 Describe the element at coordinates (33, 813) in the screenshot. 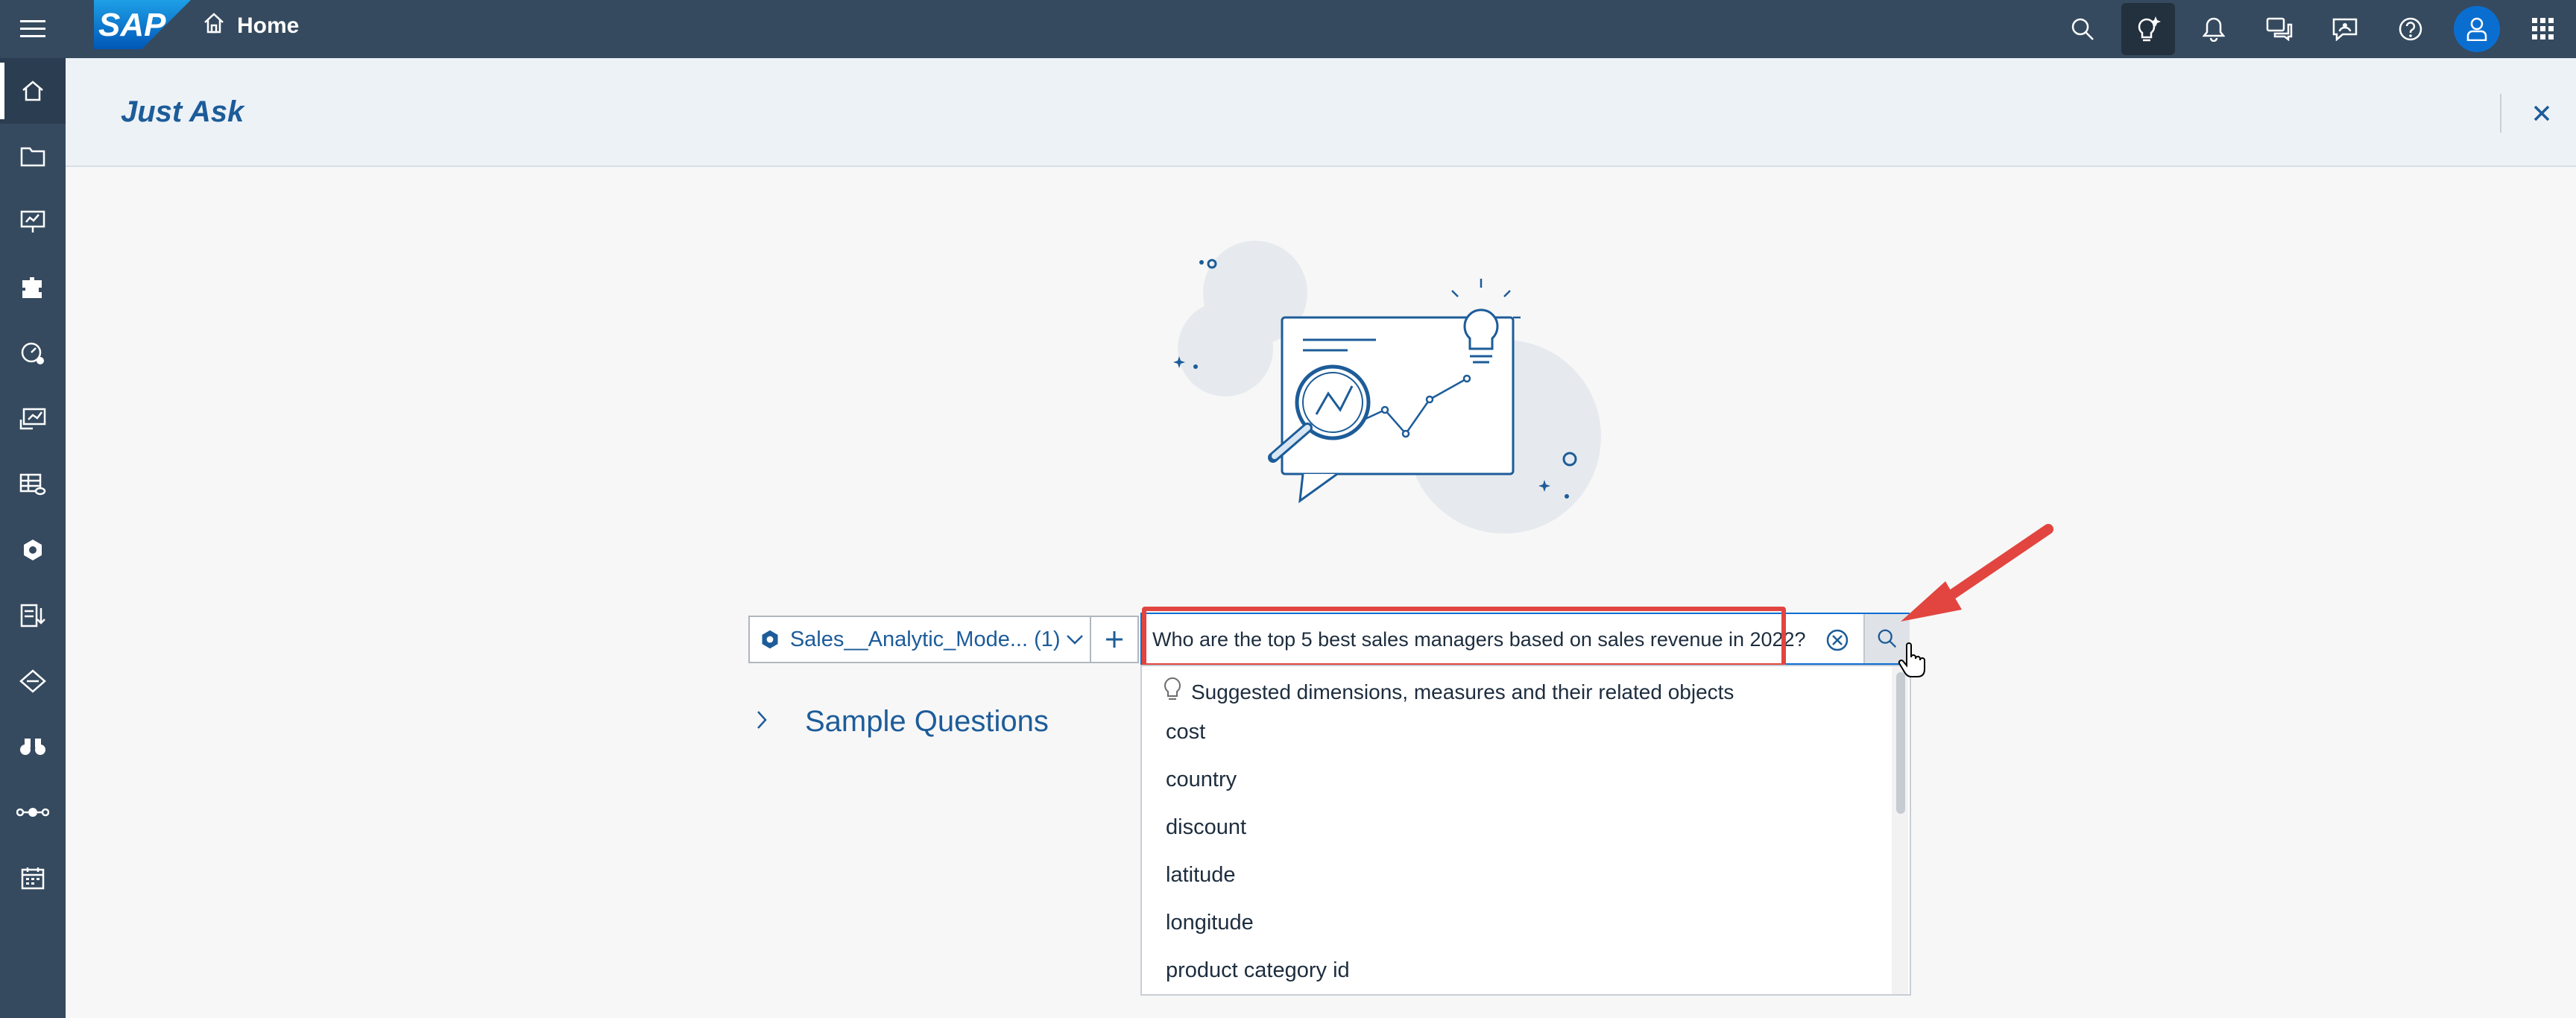

I see `nav-workflow-icon` at that location.